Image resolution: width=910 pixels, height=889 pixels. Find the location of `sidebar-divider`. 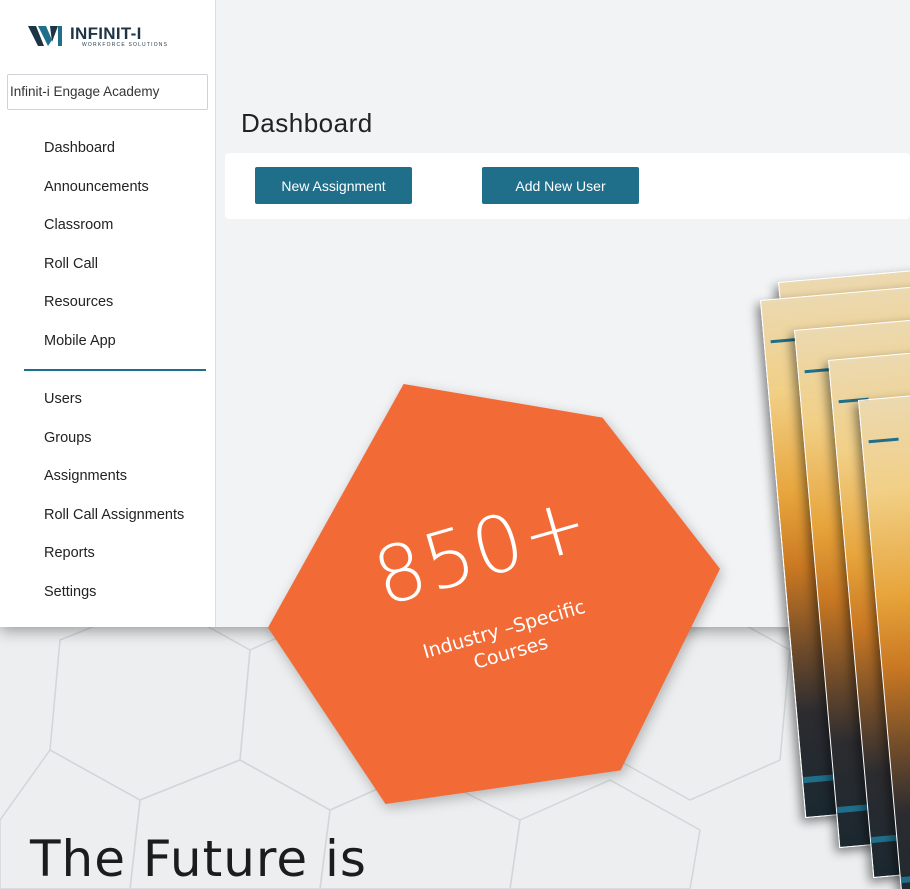

sidebar-divider is located at coordinates (115, 370).